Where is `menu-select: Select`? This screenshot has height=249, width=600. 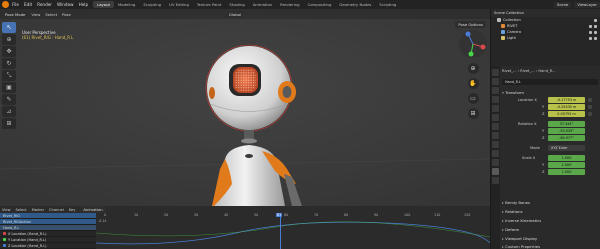
menu-select: Select is located at coordinates (51, 14).